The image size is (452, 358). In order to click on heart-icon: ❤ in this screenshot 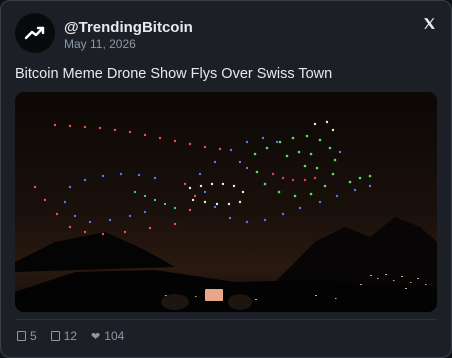, I will do `click(96, 336)`.